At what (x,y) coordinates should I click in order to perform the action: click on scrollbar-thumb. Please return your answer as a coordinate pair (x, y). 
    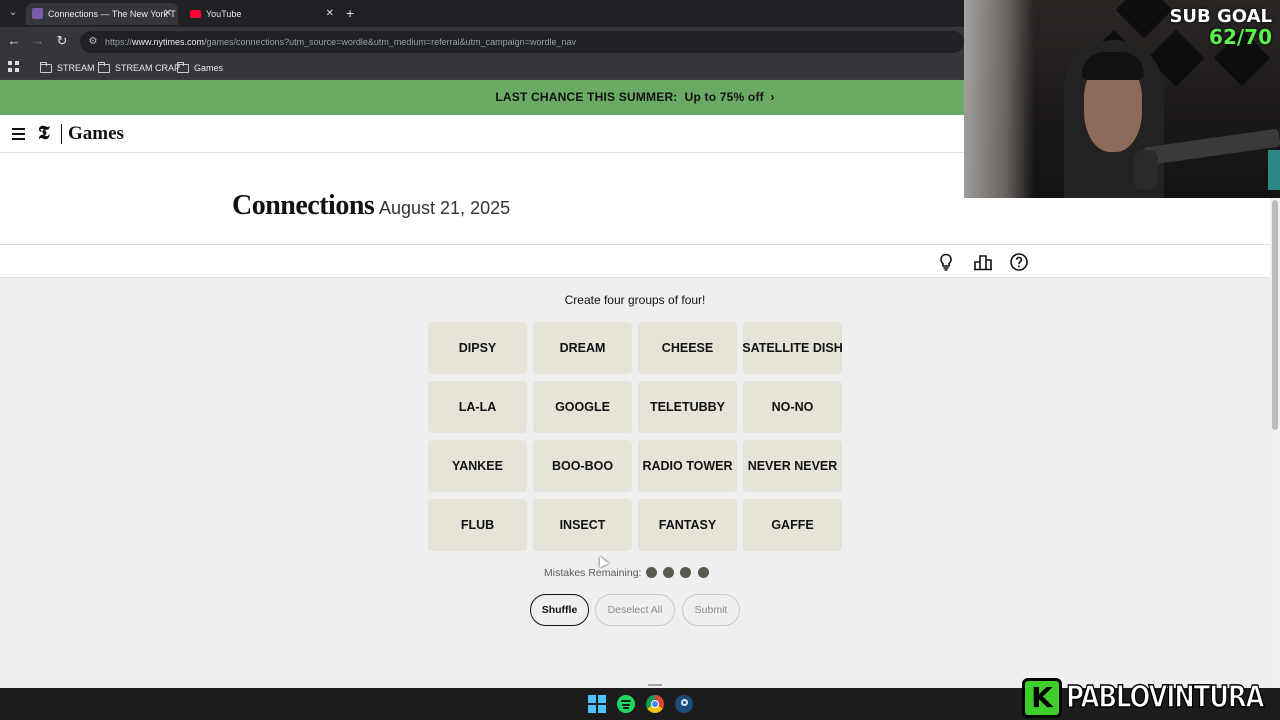
    Looking at the image, I should click on (1275, 315).